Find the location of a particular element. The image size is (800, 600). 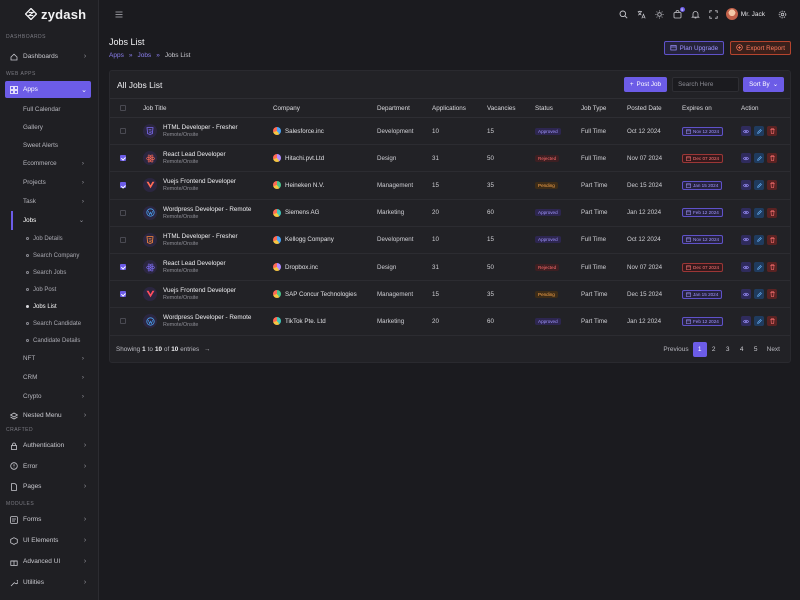

bell-icon is located at coordinates (695, 14).